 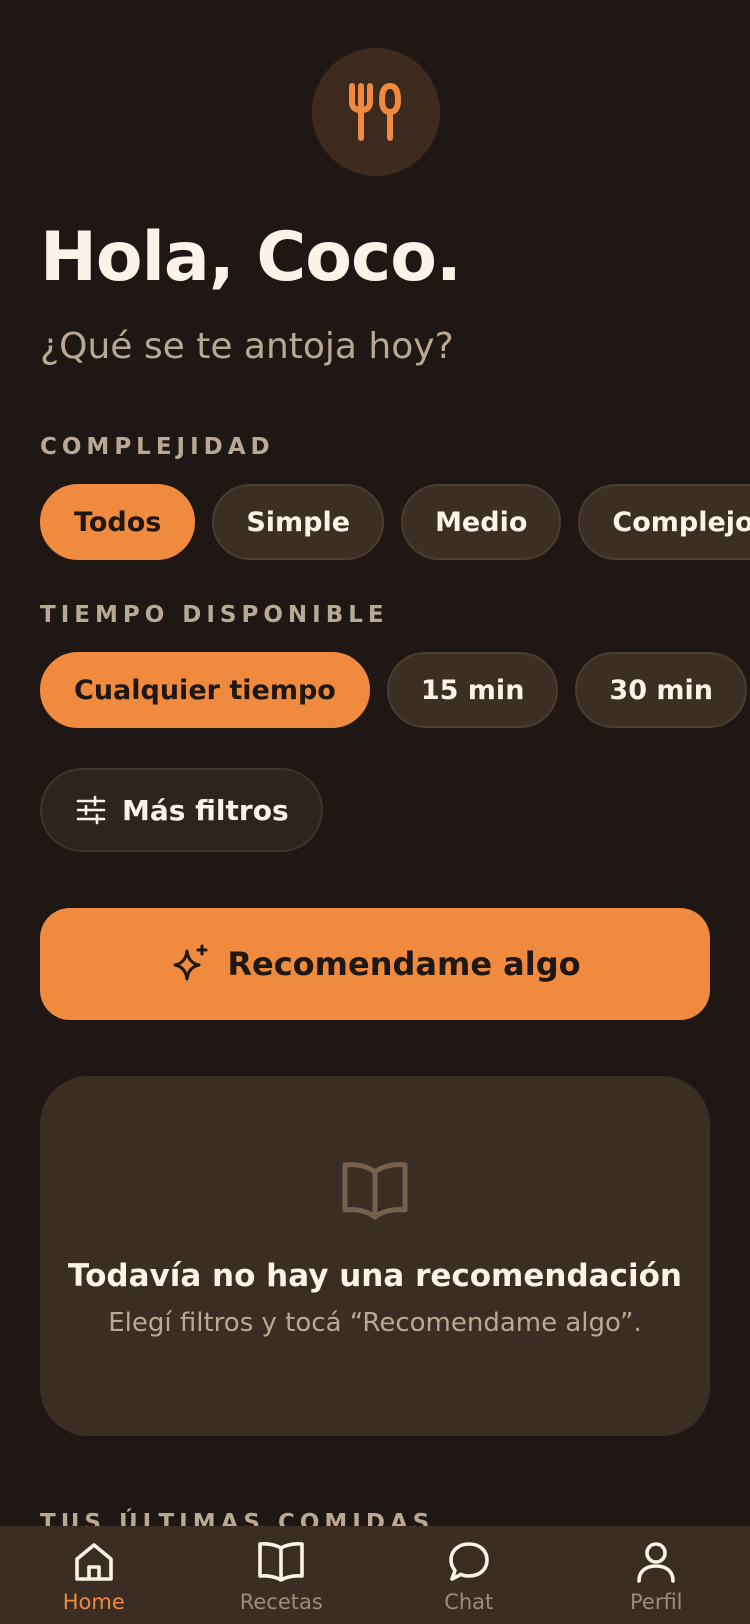 What do you see at coordinates (656, 1562) in the screenshot?
I see `user-icon` at bounding box center [656, 1562].